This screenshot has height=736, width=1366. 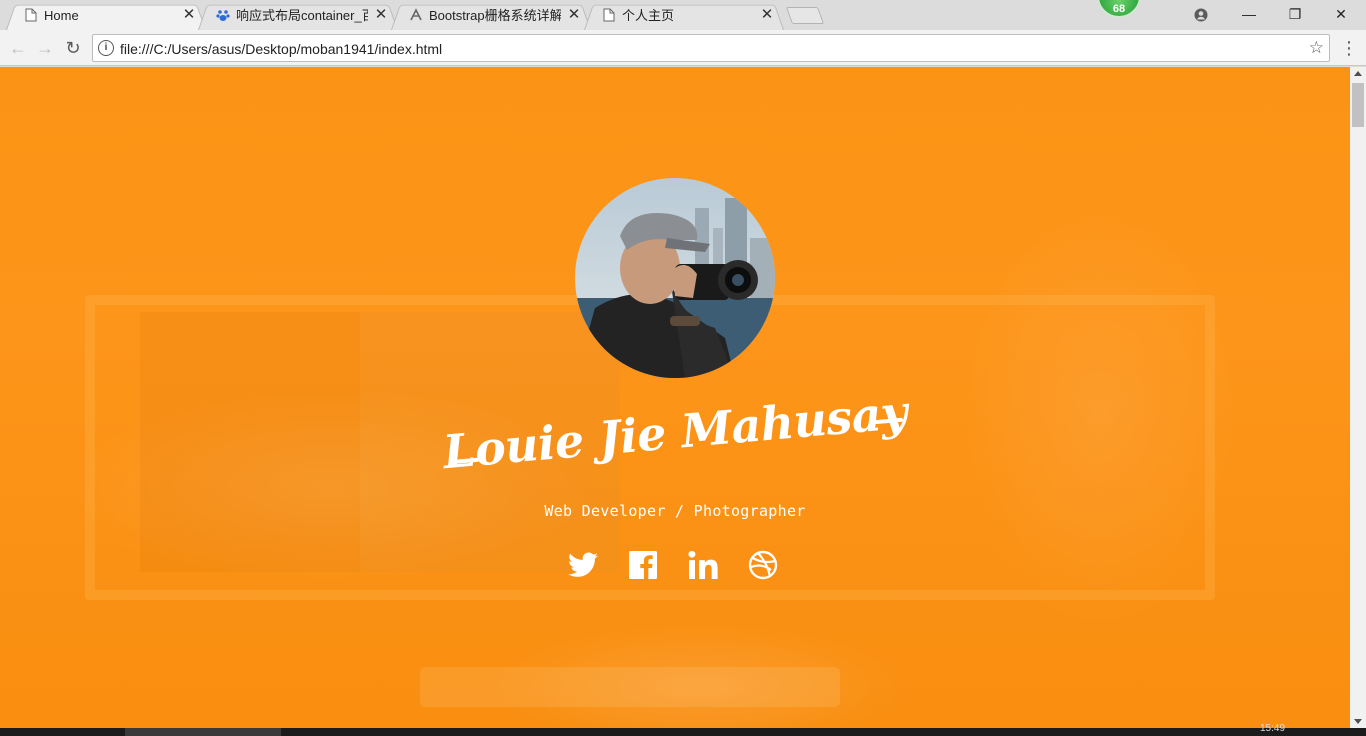 What do you see at coordinates (1358, 721) in the screenshot?
I see `scroll-down-icon` at bounding box center [1358, 721].